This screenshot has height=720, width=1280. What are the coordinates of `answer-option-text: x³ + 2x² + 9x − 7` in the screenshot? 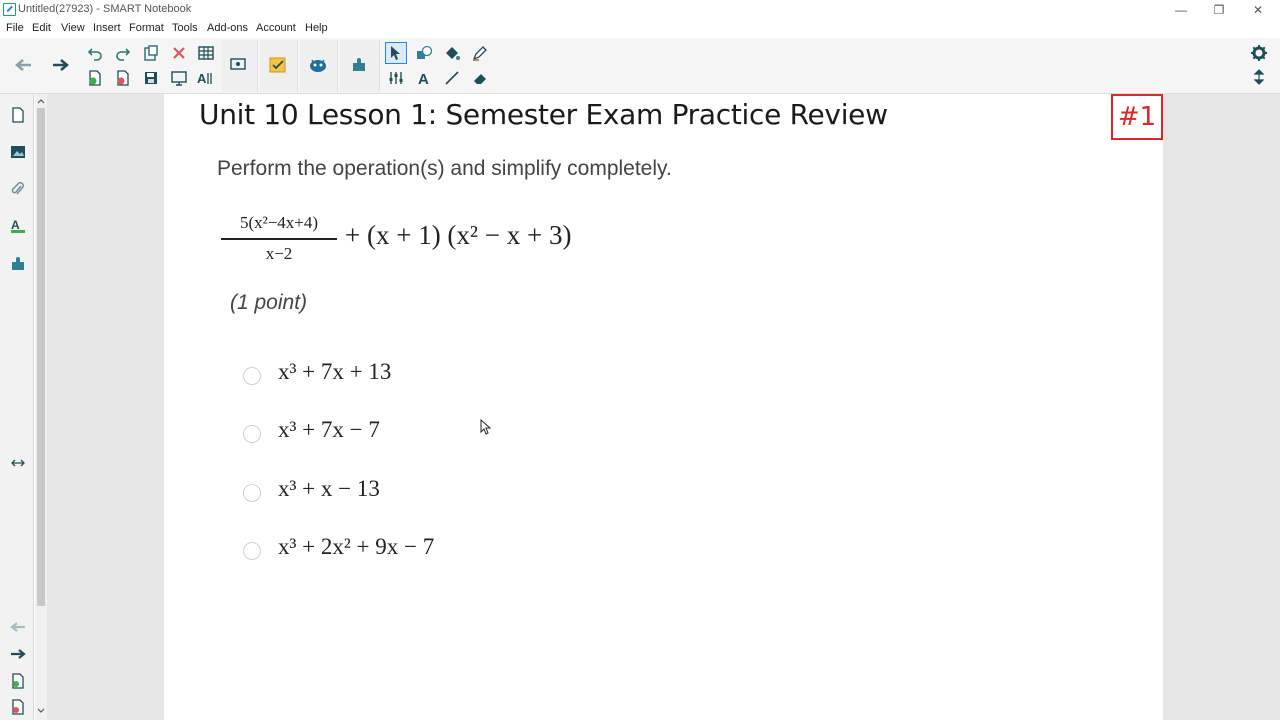 It's located at (356, 546).